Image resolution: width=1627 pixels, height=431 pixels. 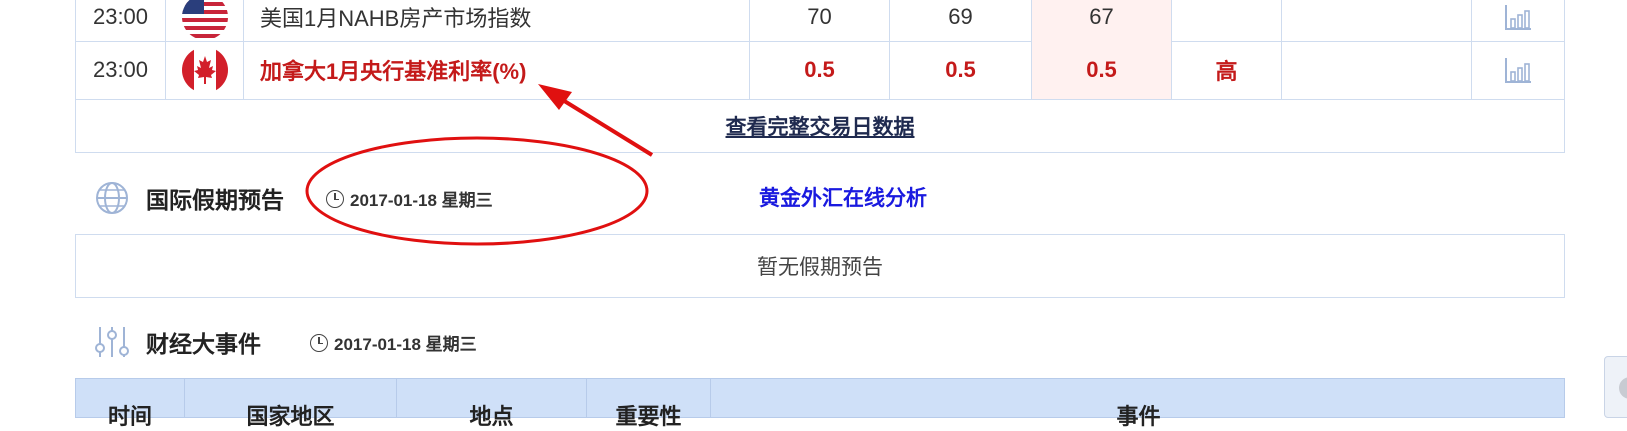 I want to click on forecast-cell: 69, so click(x=960, y=20).